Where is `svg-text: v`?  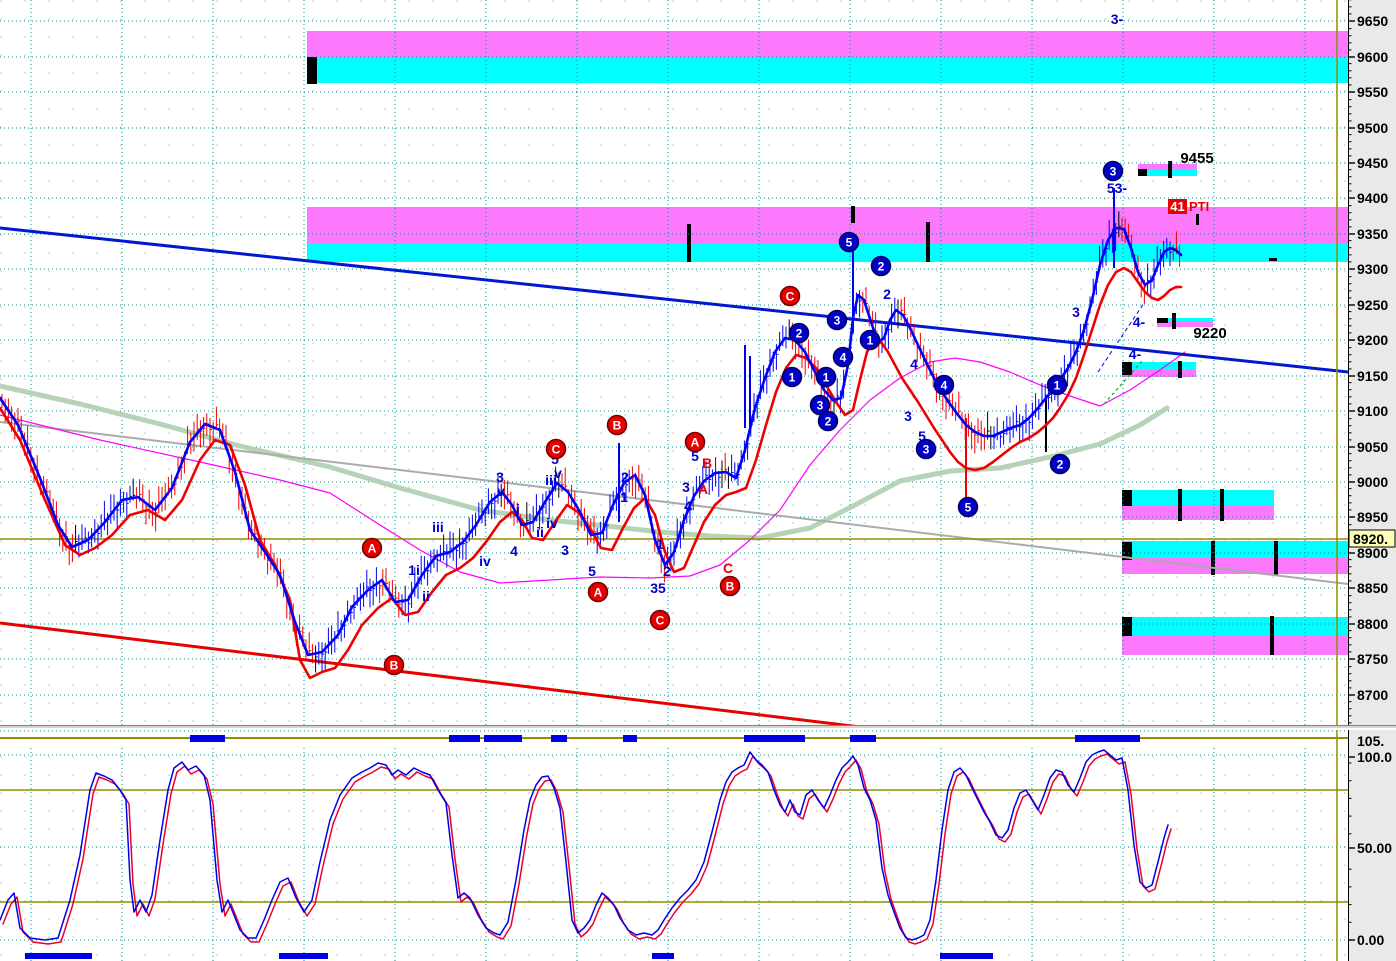 svg-text: v is located at coordinates (558, 473).